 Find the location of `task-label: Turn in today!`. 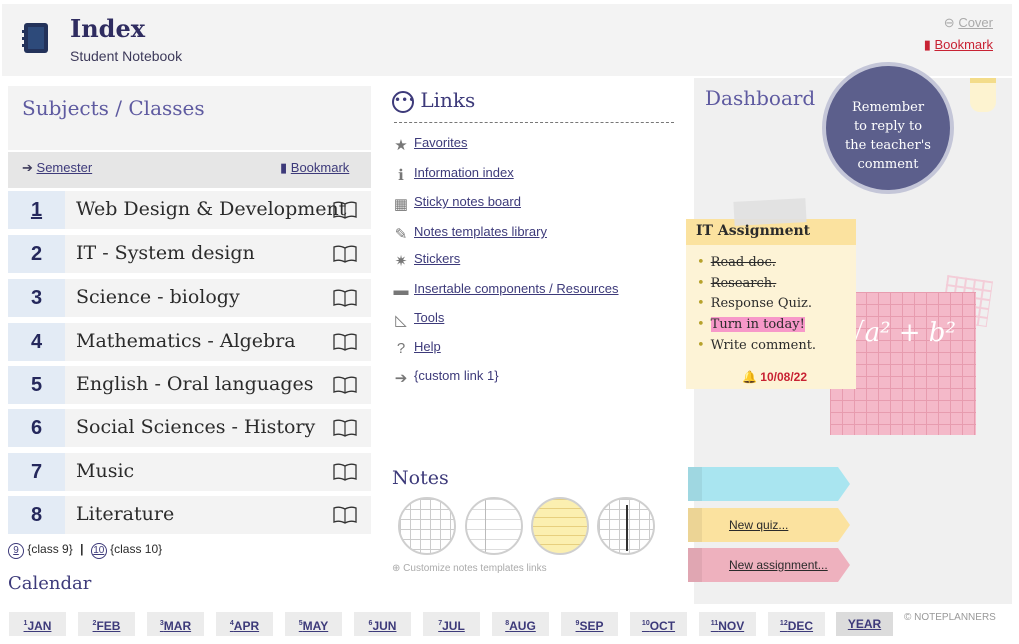

task-label: Turn in today! is located at coordinates (757, 324).